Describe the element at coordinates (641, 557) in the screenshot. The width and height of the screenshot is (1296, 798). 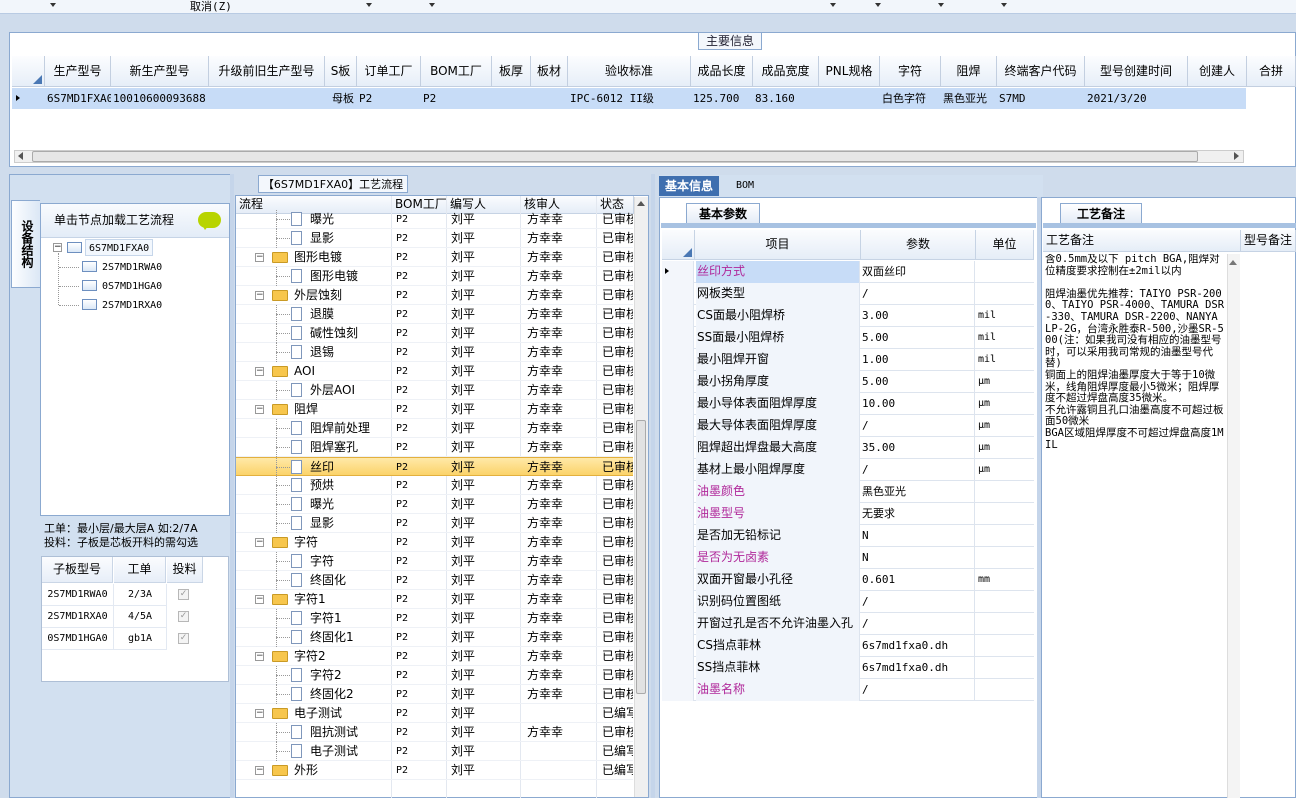
I see `flow-scroll-thumb` at that location.